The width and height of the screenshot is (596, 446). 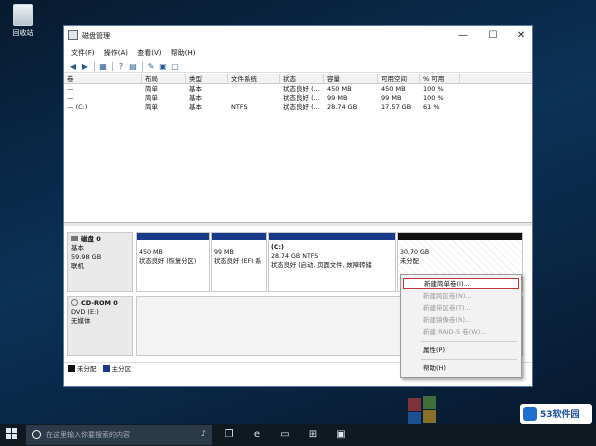 What do you see at coordinates (88, 435) in the screenshot?
I see `search-placeholder: 在这里输入你要搜索的内容` at bounding box center [88, 435].